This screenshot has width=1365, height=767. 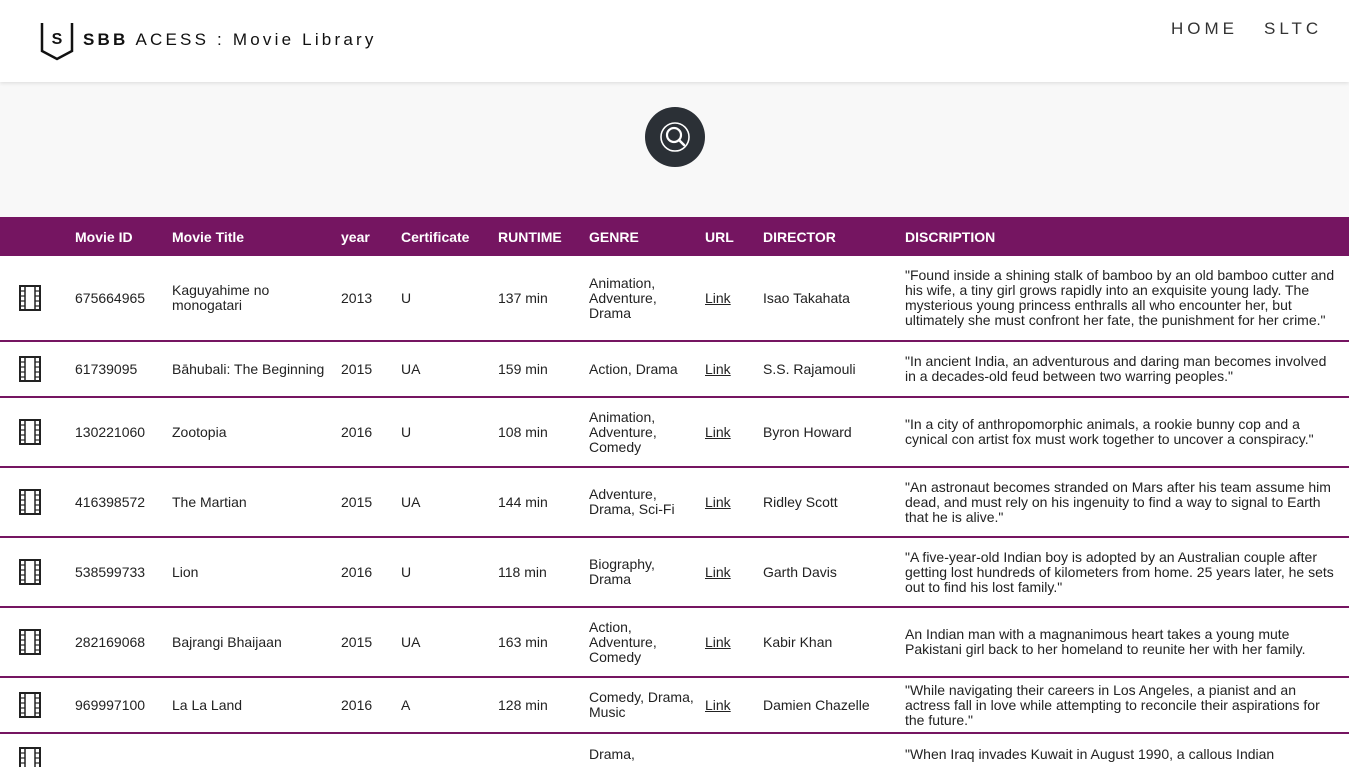 What do you see at coordinates (523, 641) in the screenshot?
I see `movie-runtime: 163 min` at bounding box center [523, 641].